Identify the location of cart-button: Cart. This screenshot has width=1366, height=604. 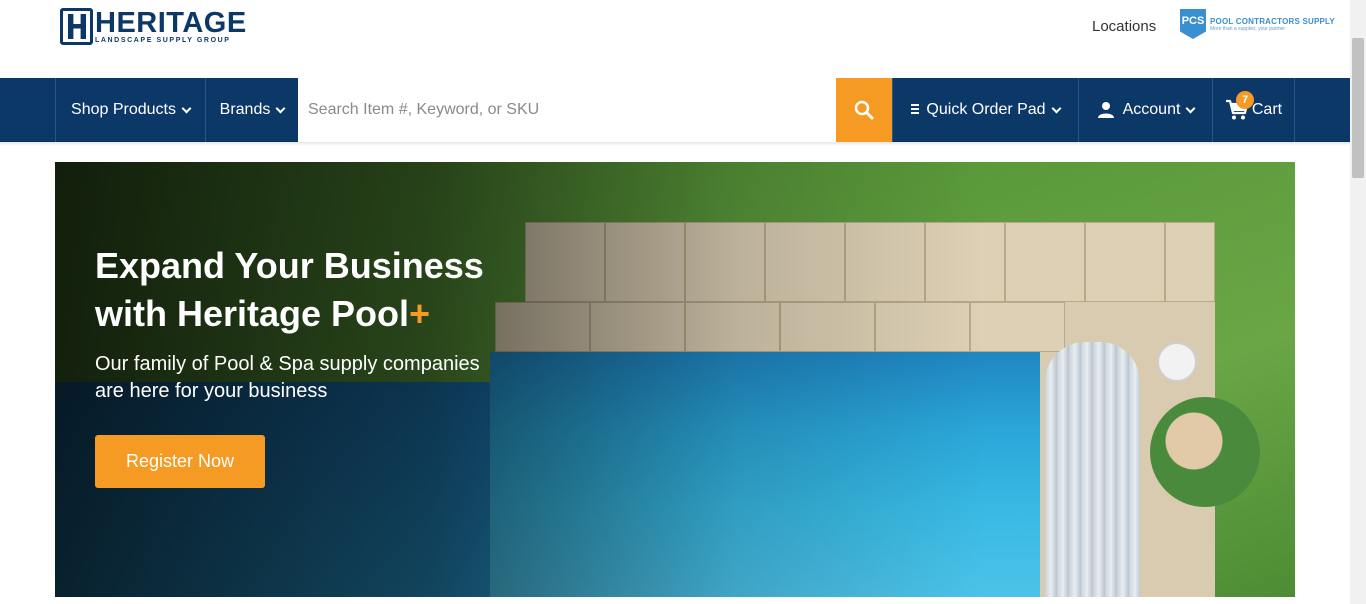
(1253, 110).